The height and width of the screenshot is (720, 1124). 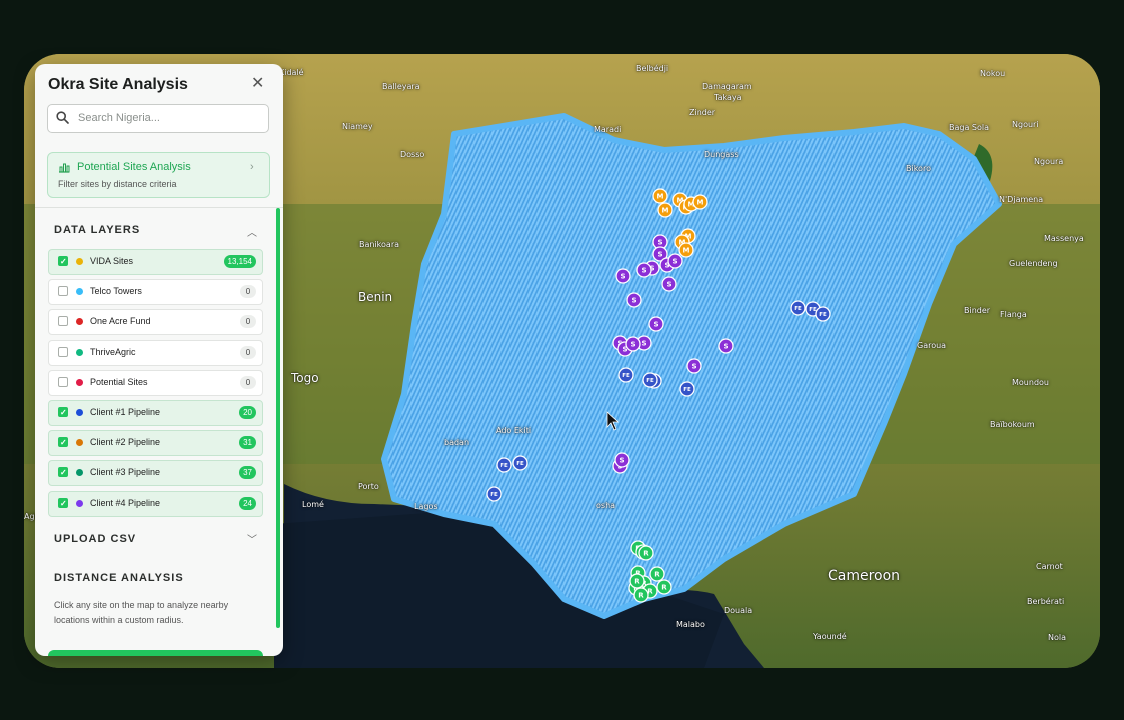 I want to click on map-label-takaya: Takaya, so click(x=728, y=97).